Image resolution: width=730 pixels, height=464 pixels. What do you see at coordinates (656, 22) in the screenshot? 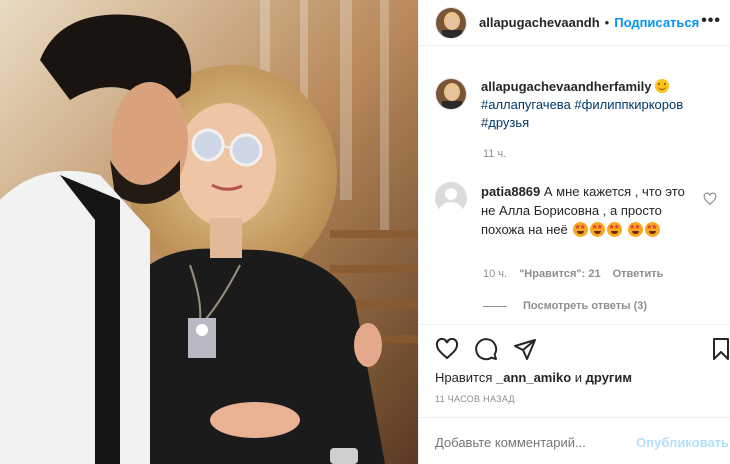
I see `follow-button: Подписаться` at bounding box center [656, 22].